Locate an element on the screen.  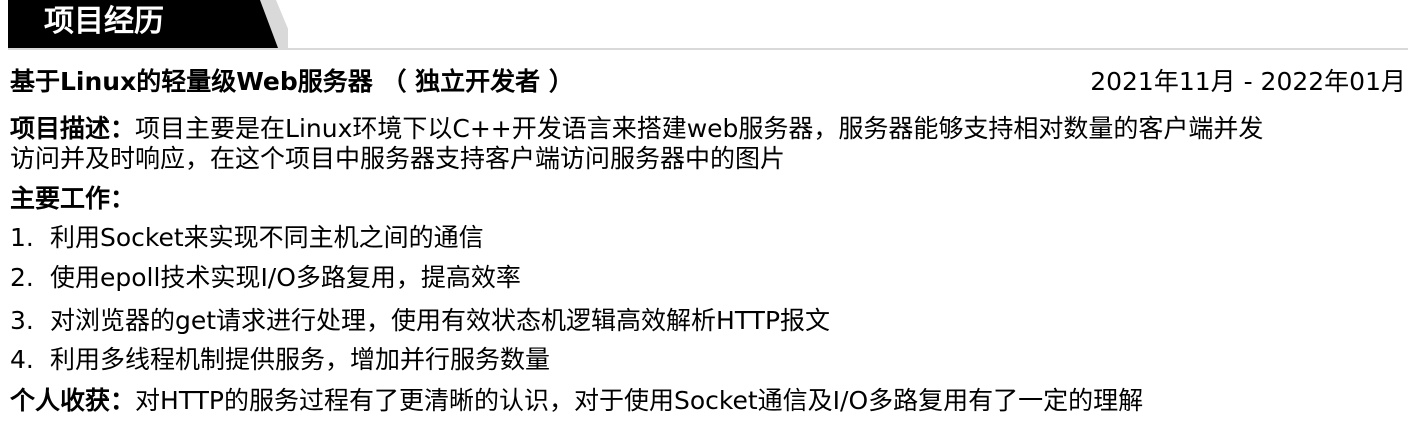
list-item: 2. 使用epoll技术实现I/O多路复用，提高效率 is located at coordinates (265, 278).